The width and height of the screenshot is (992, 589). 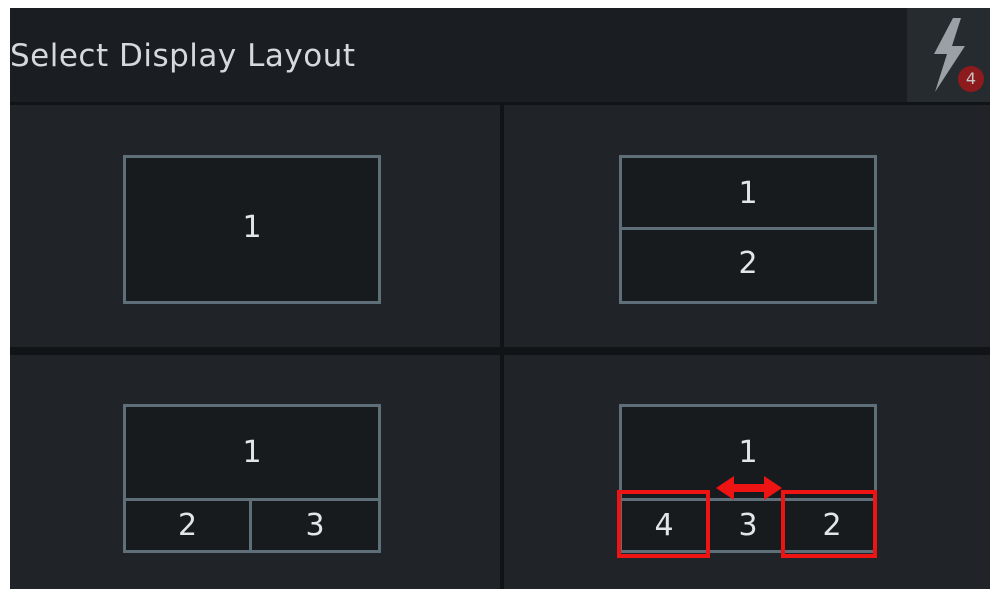 I want to click on page-title: Select Display Layout, so click(x=183, y=56).